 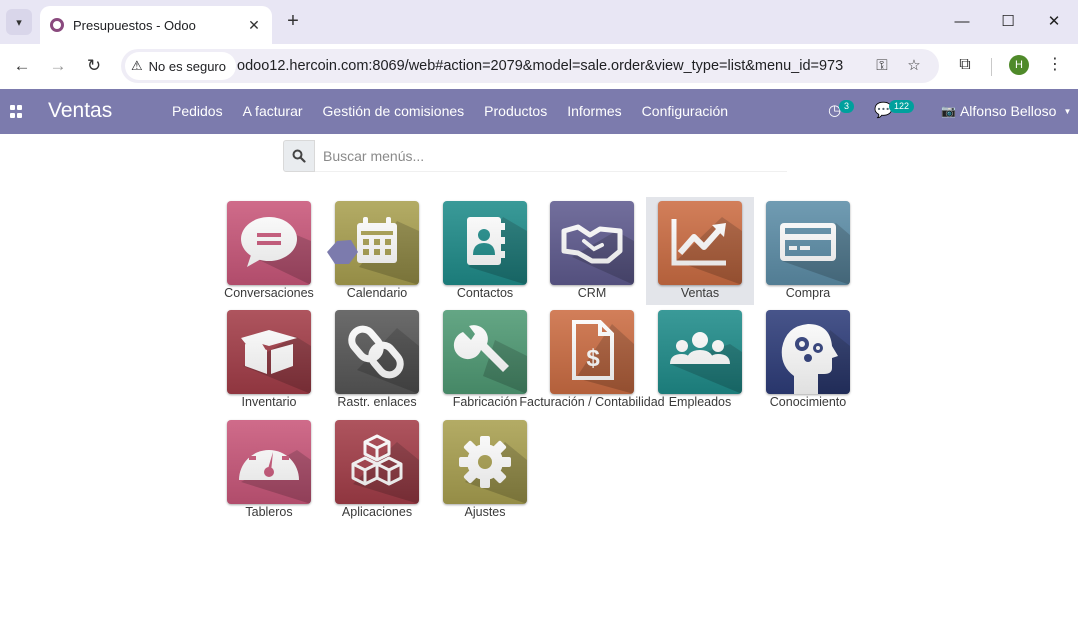 I want to click on minimize-icon: —, so click(x=962, y=22).